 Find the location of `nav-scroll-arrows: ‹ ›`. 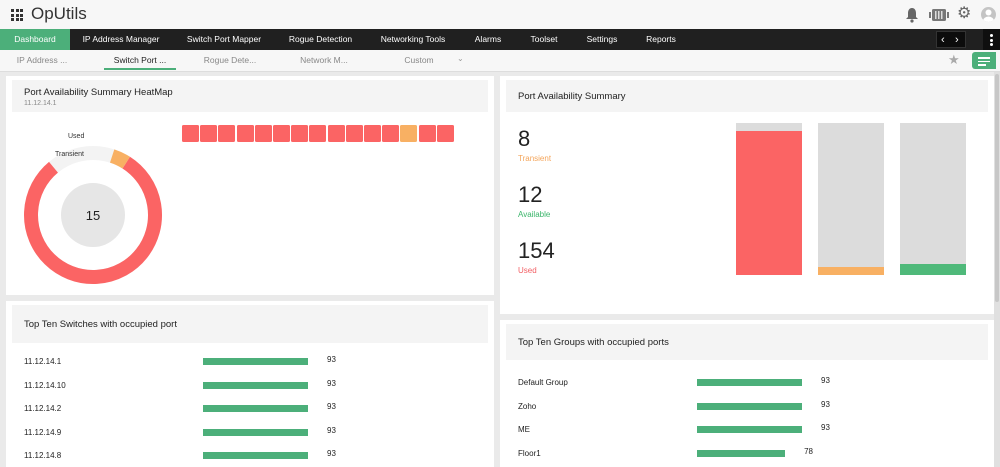

nav-scroll-arrows: ‹ › is located at coordinates (951, 39).